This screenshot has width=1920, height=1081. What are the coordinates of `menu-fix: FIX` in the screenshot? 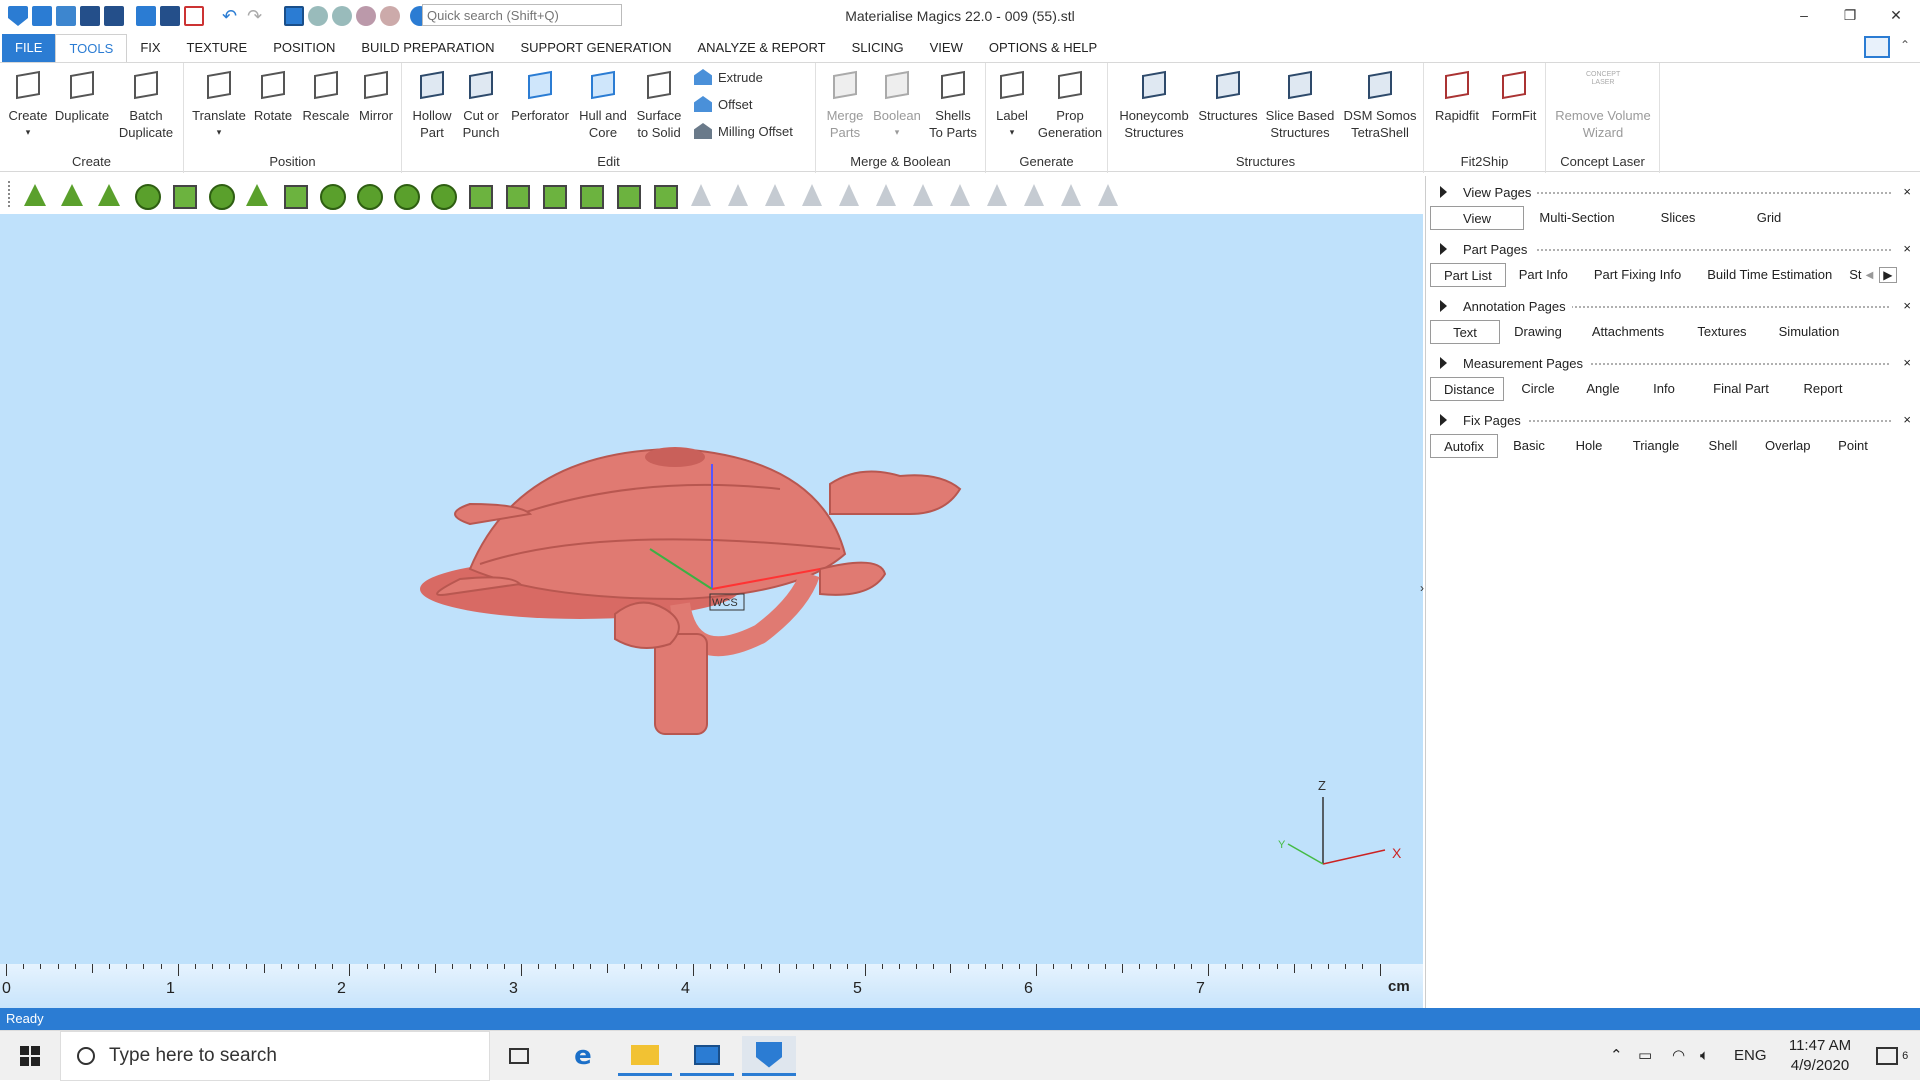 It's located at (150, 48).